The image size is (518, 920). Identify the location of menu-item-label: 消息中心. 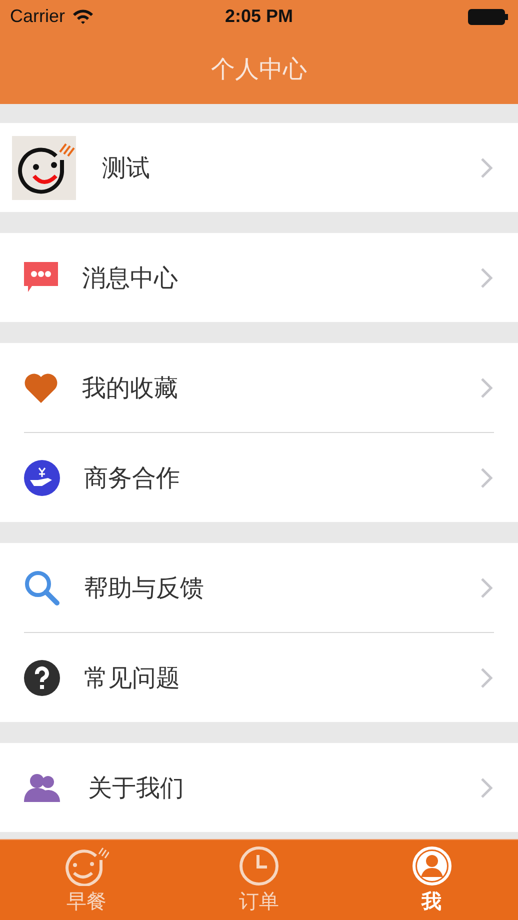
(281, 278).